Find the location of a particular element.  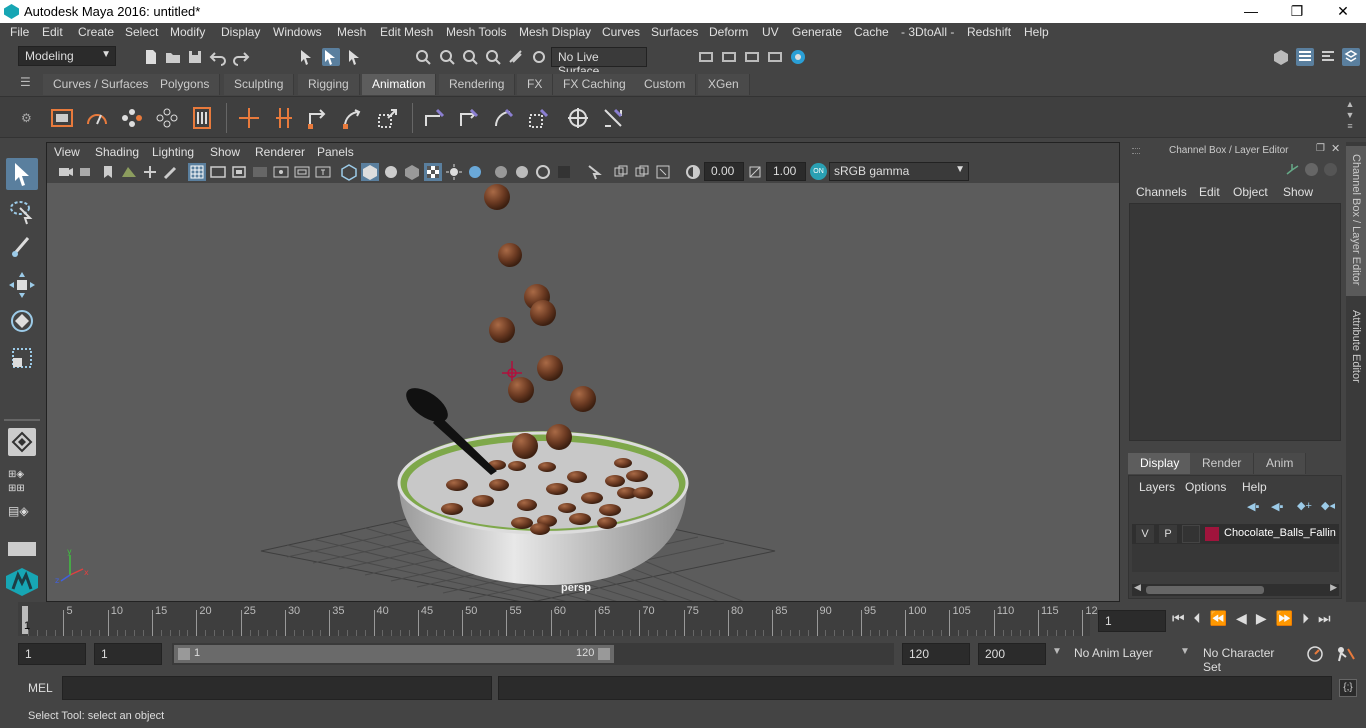

move-layer-up-icon: ◀▪ is located at coordinates (1253, 506).